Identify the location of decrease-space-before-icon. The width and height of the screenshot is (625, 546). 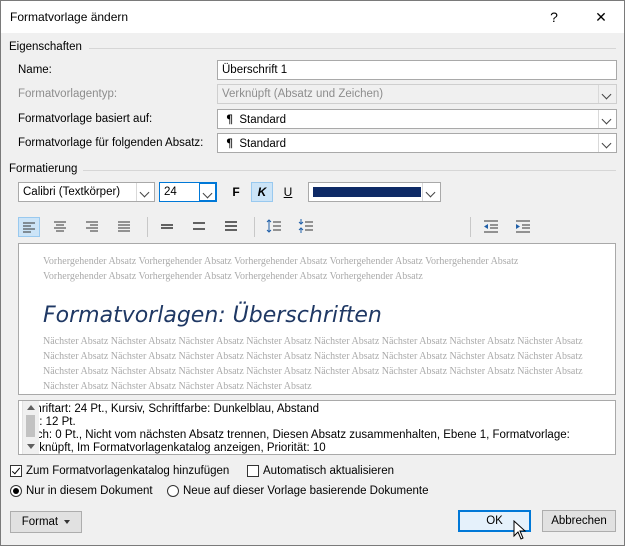
(307, 227).